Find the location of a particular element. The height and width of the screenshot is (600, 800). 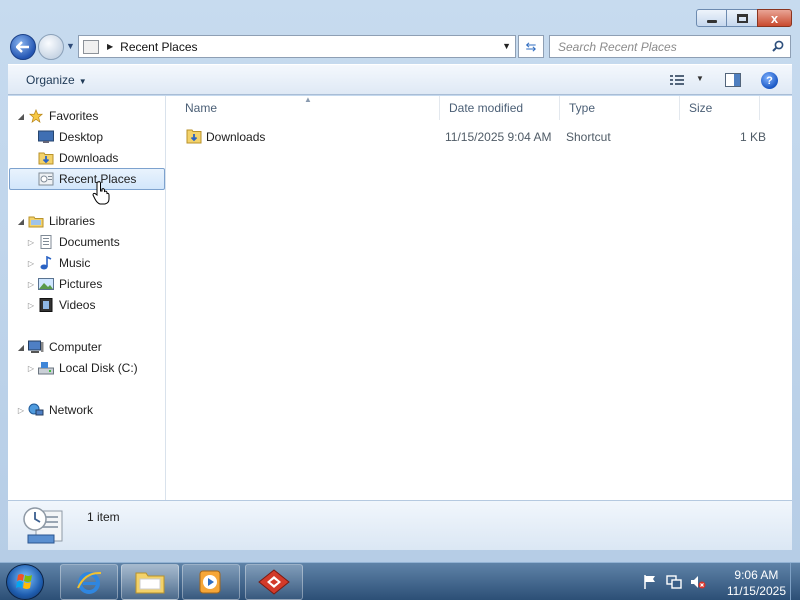

taskbar-media-player is located at coordinates (211, 582).